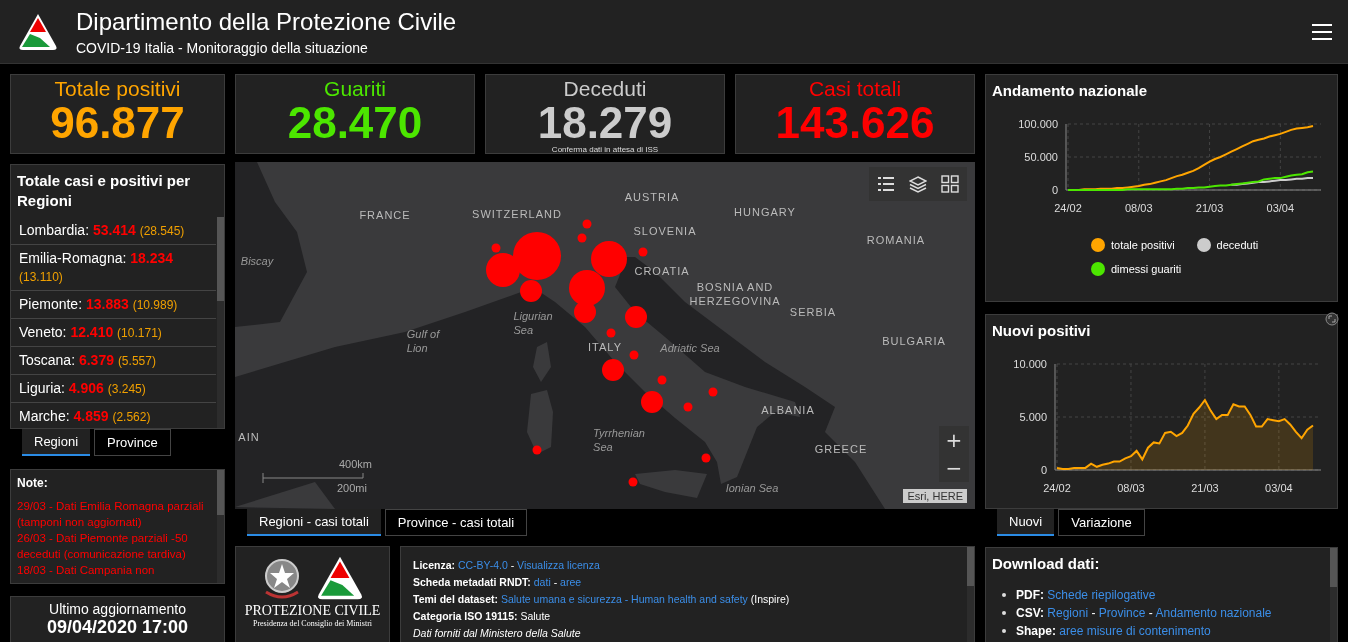 The height and width of the screenshot is (642, 1348). What do you see at coordinates (950, 184) in the screenshot?
I see `grid-icon` at bounding box center [950, 184].